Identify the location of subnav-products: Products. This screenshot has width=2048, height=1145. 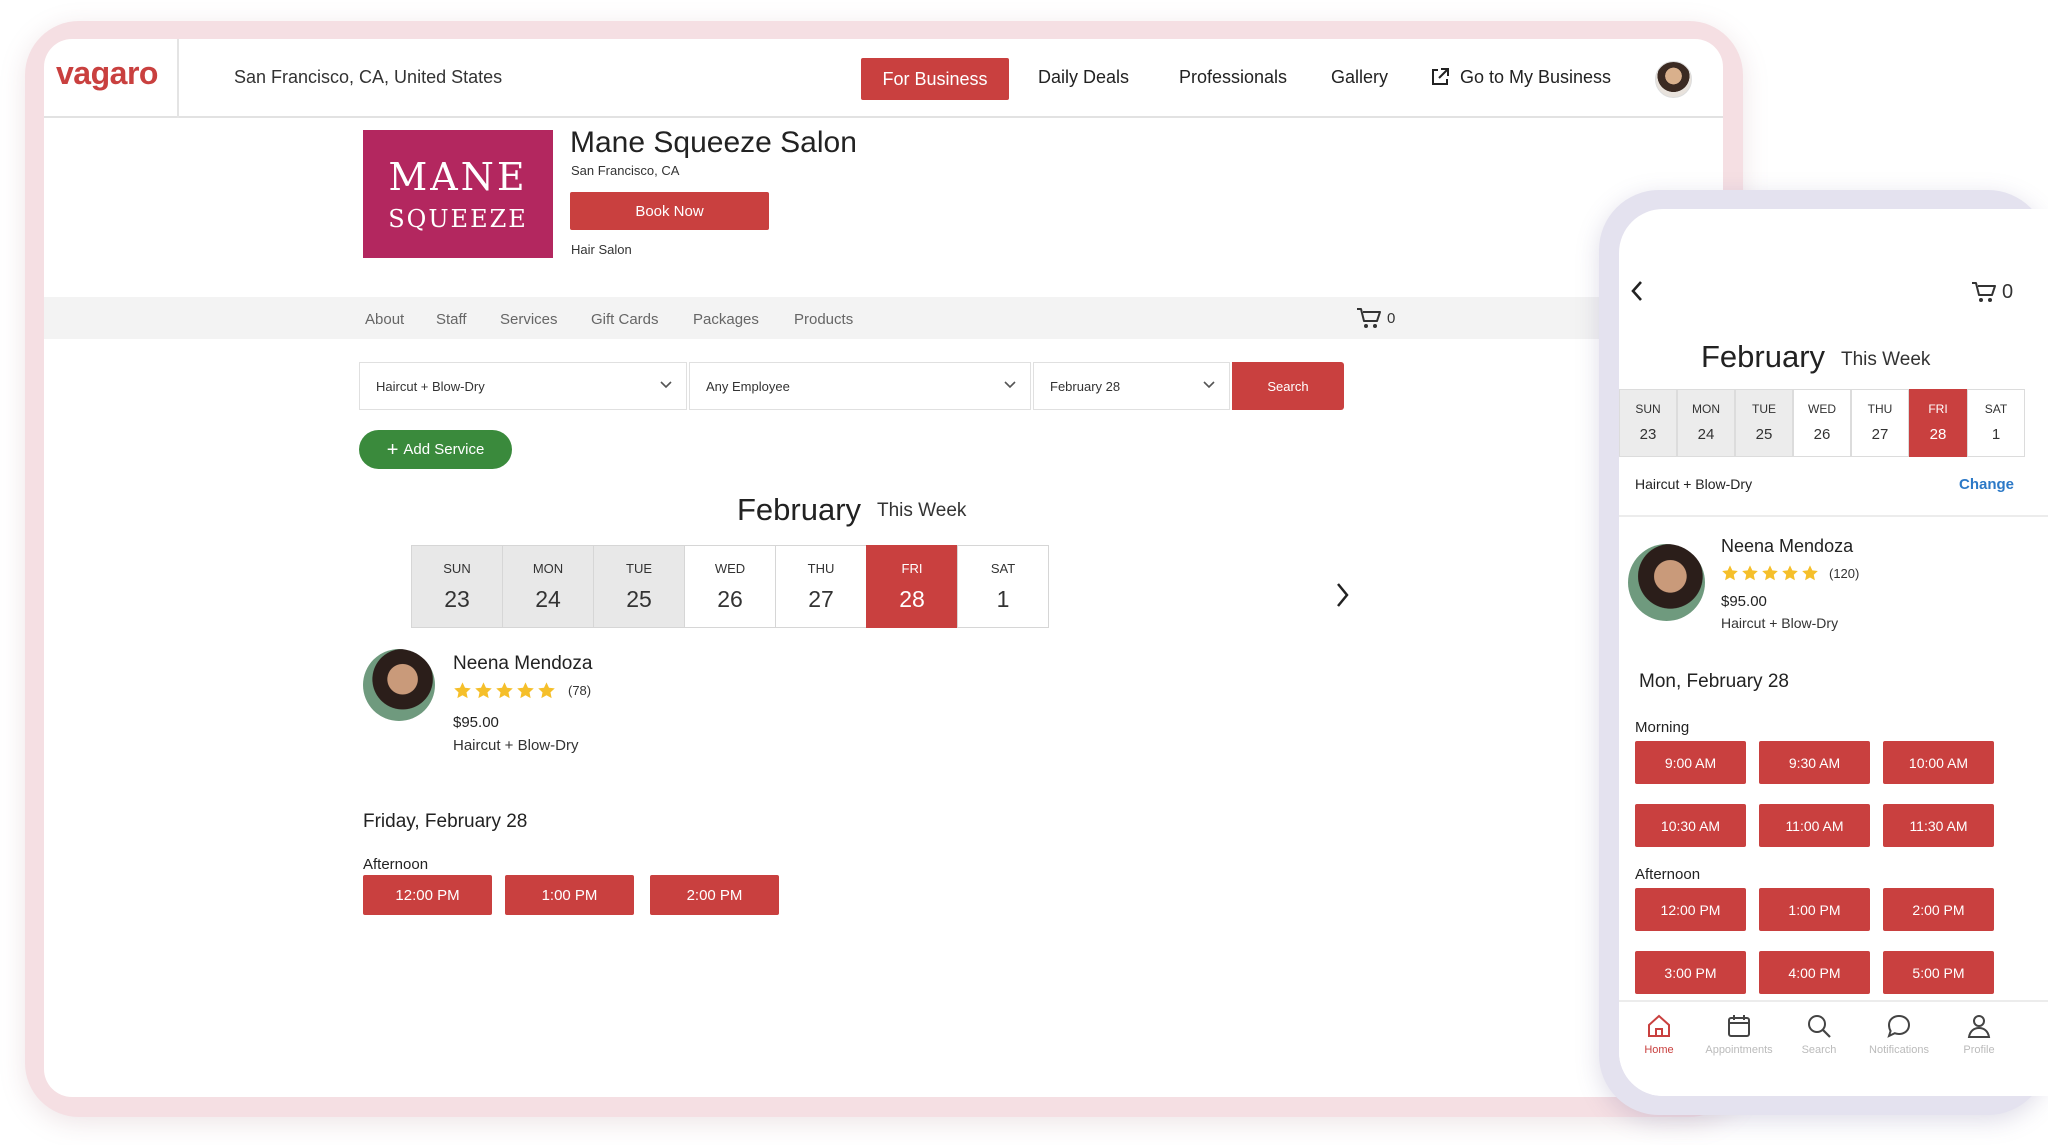
(823, 319).